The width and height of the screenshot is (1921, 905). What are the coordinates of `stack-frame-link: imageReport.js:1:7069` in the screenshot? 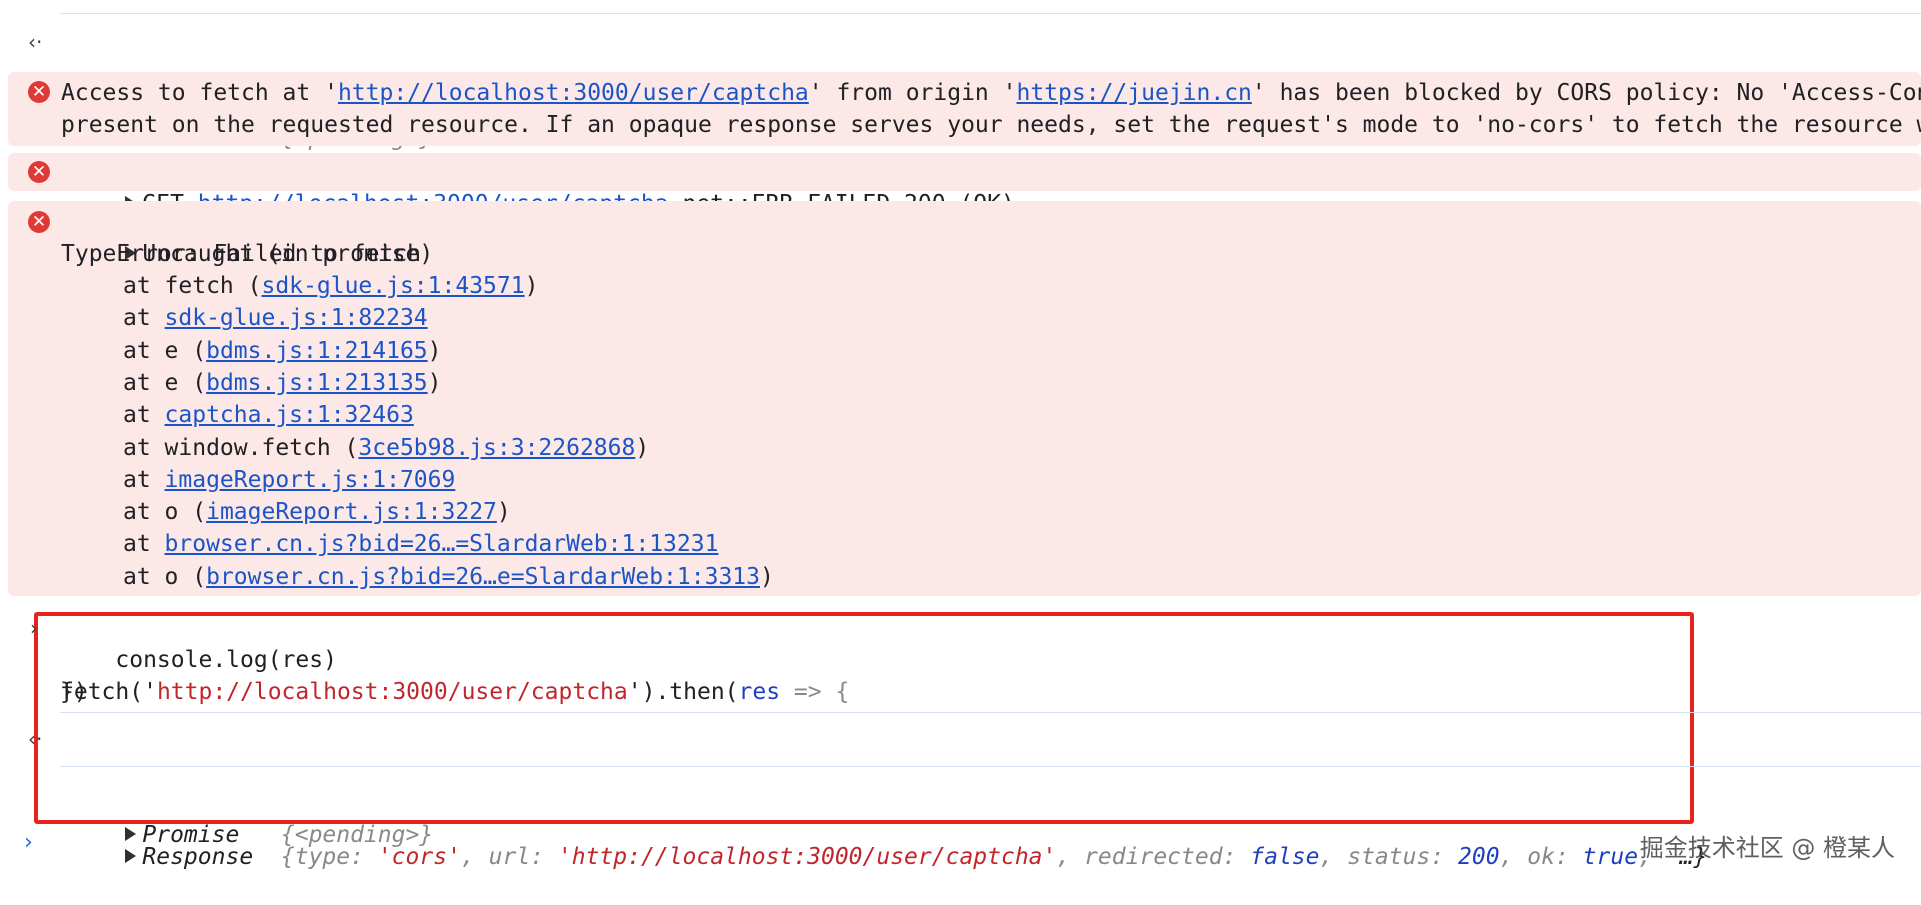 It's located at (310, 480).